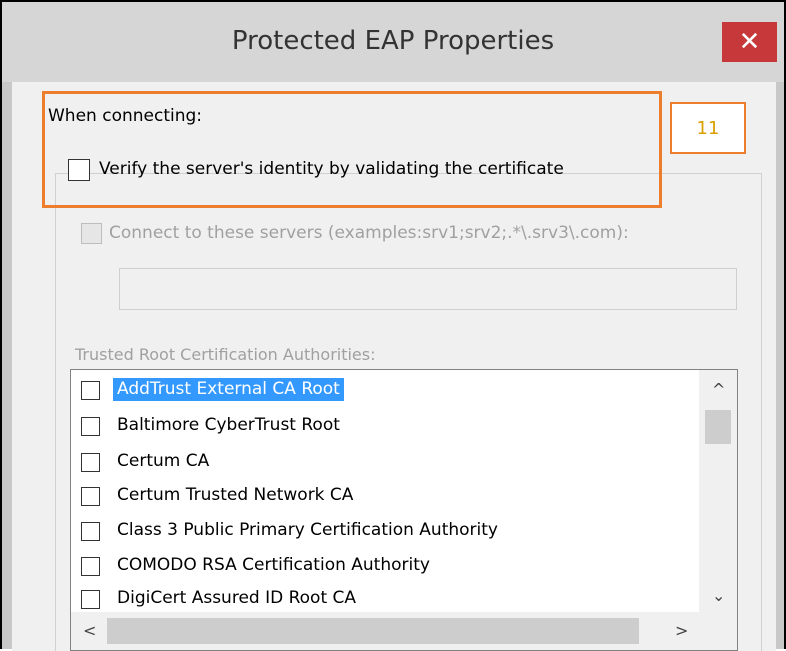  What do you see at coordinates (718, 427) in the screenshot?
I see `vertical-scroll-thumb` at bounding box center [718, 427].